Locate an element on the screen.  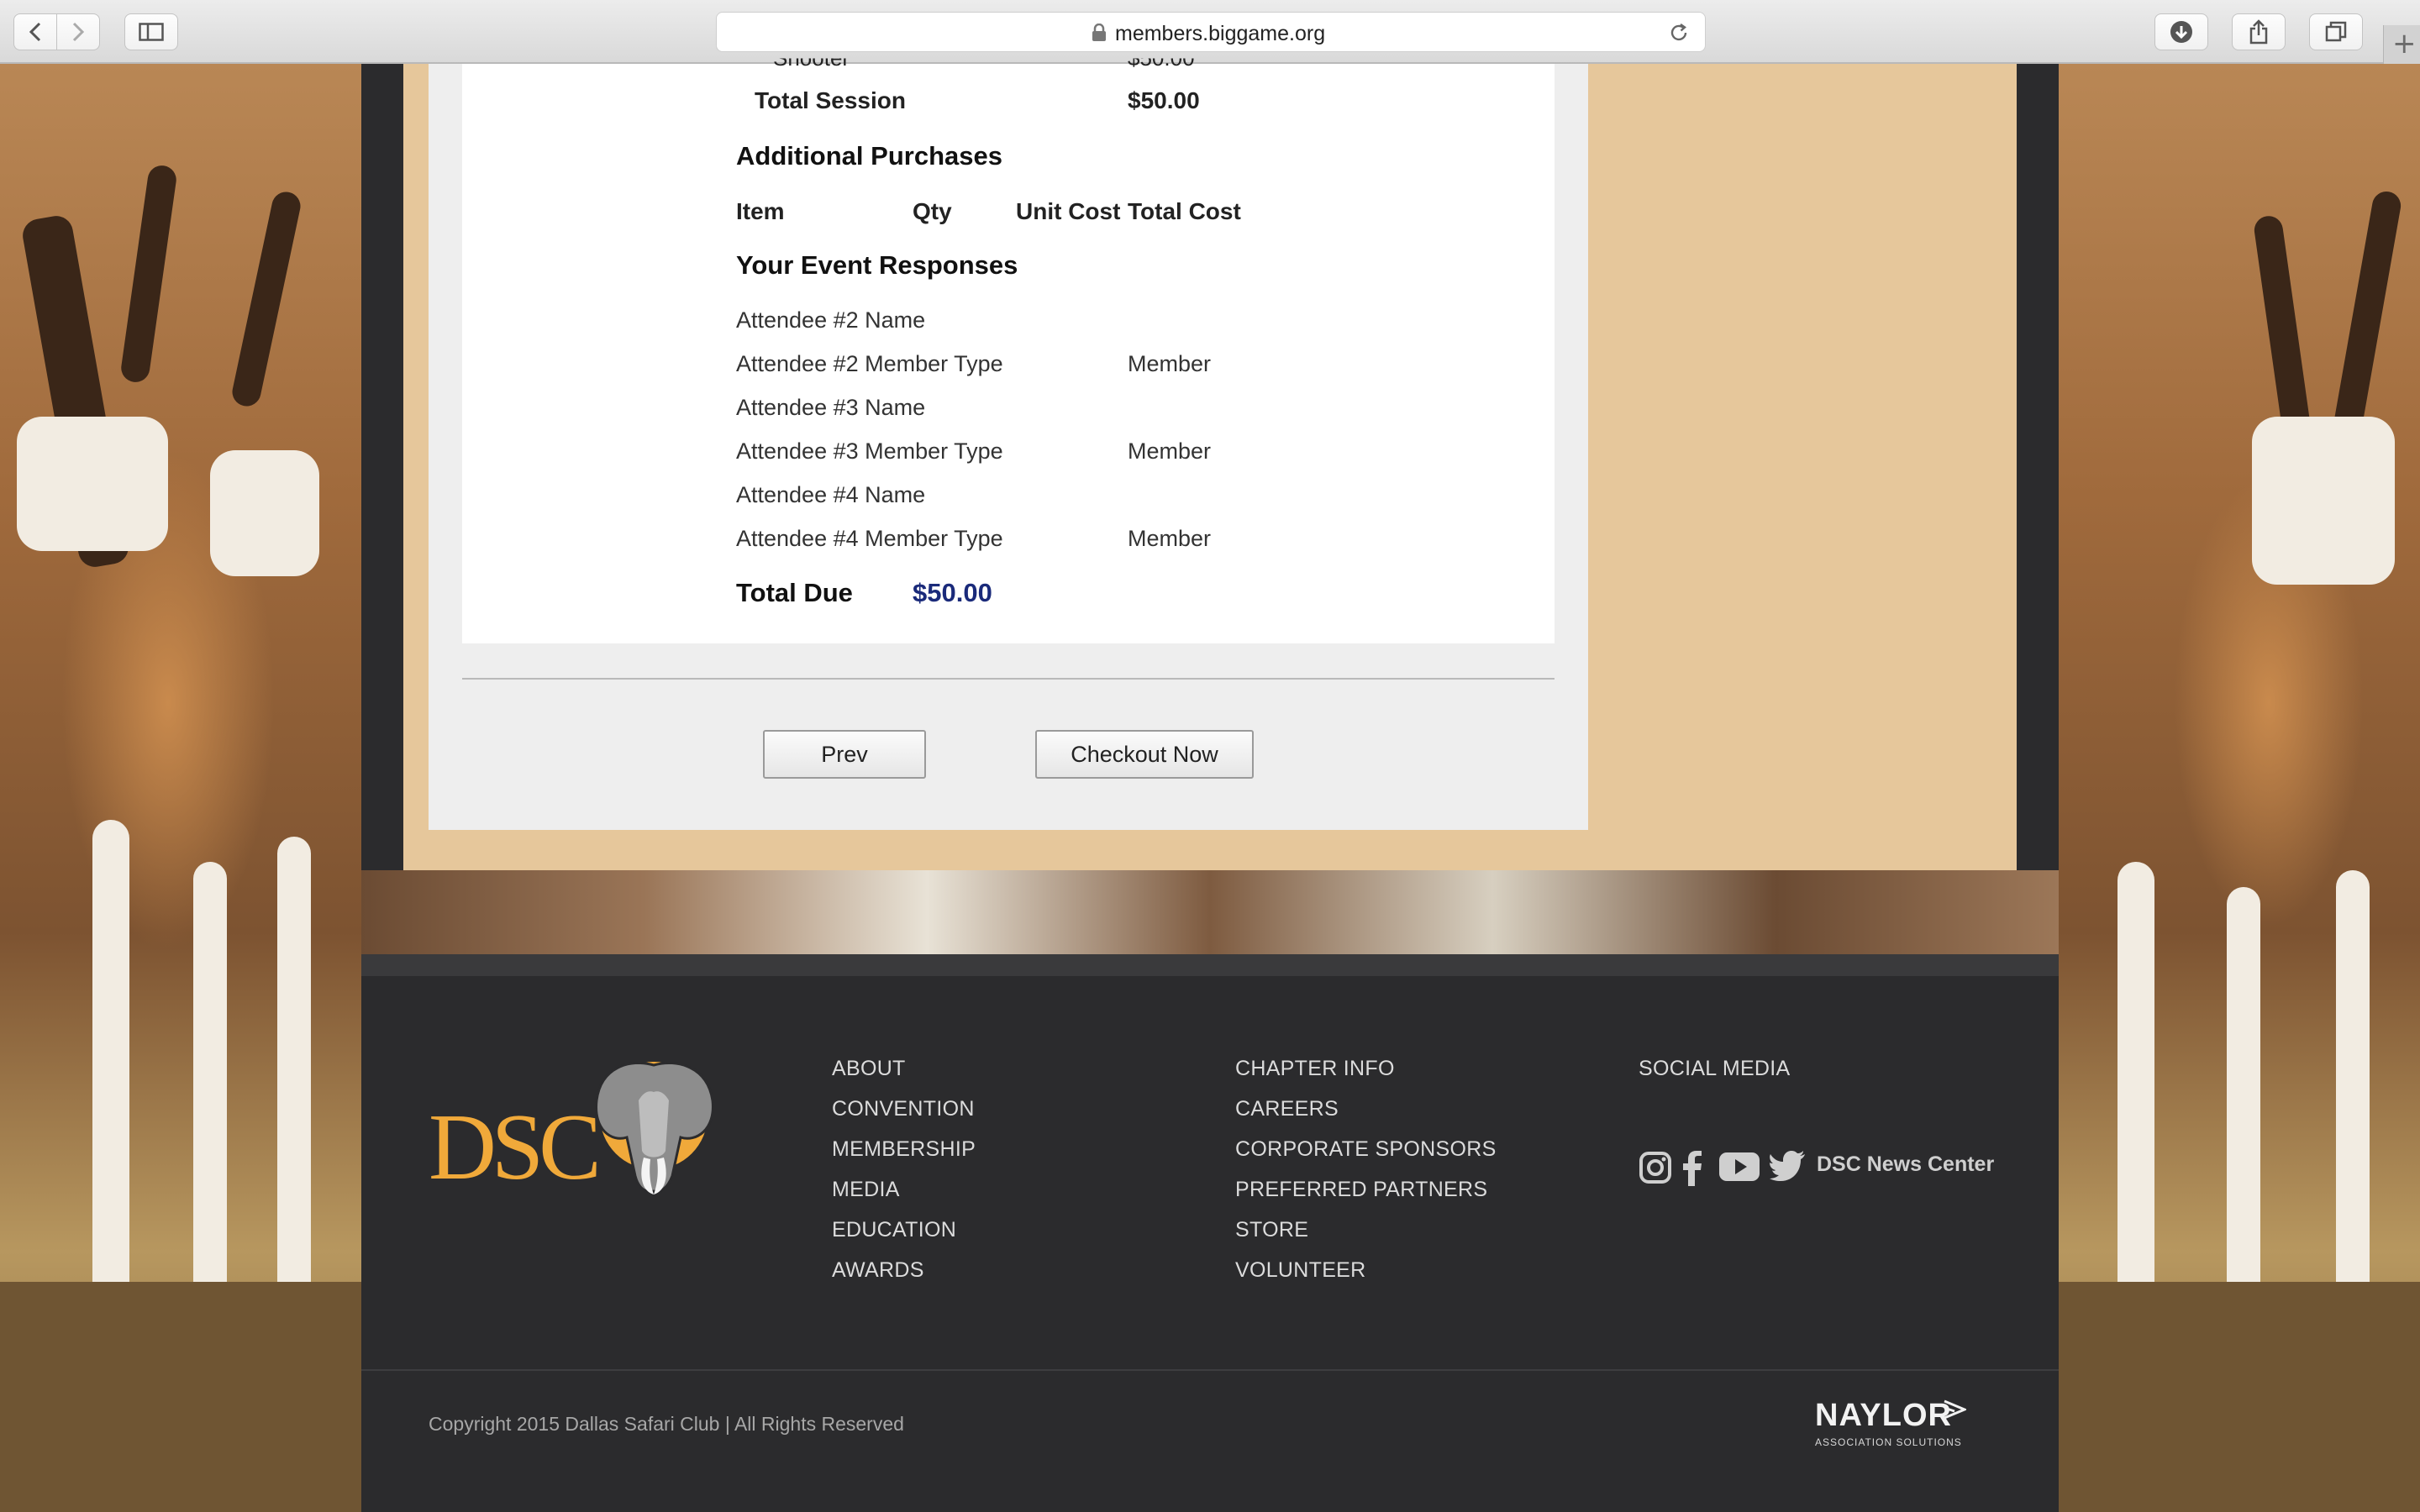
footer-link-education: EDUCATION is located at coordinates (894, 1230).